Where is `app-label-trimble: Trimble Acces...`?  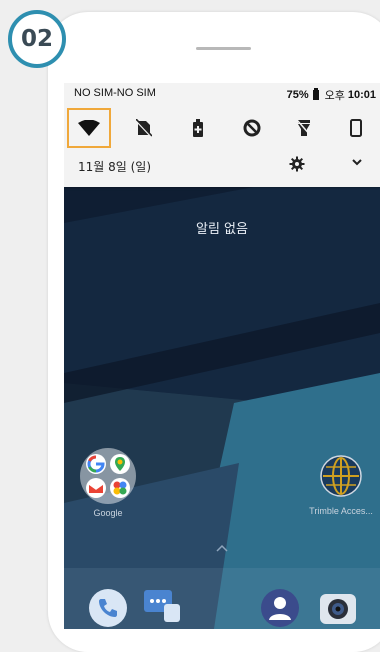 app-label-trimble: Trimble Acces... is located at coordinates (341, 511).